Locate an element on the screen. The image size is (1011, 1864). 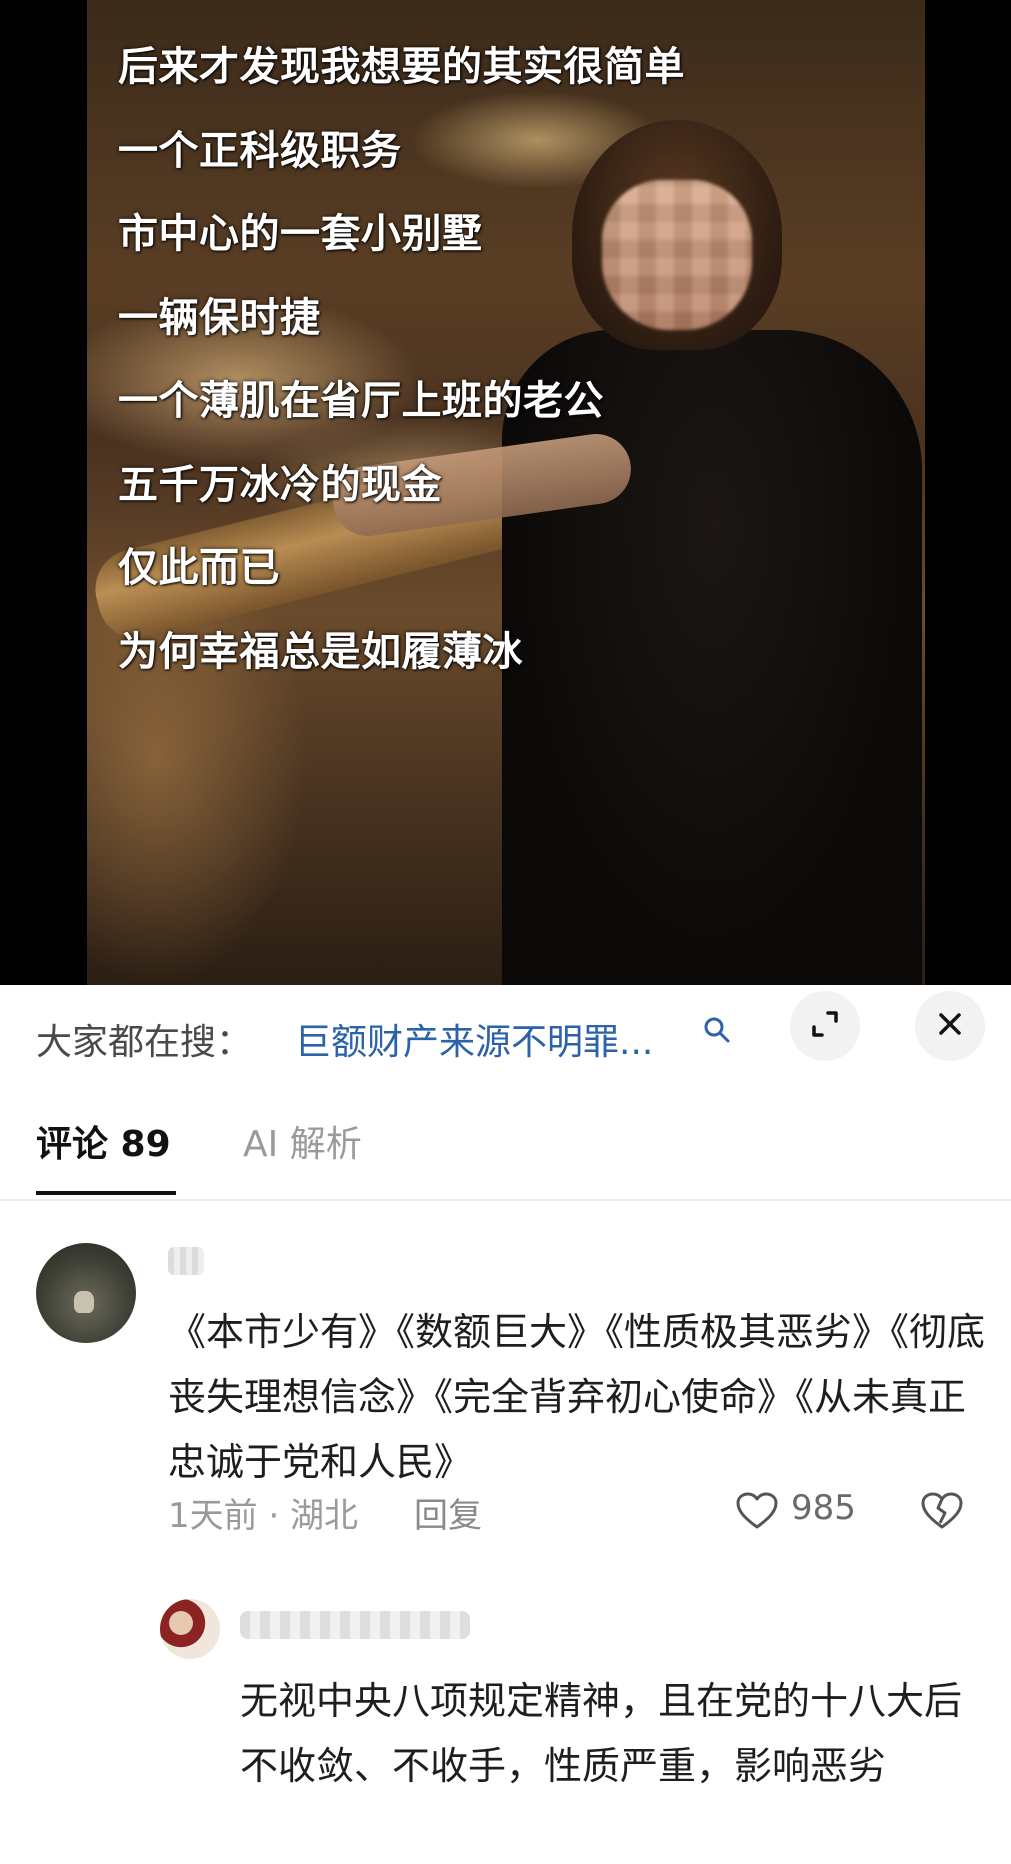
broken-heart-icon is located at coordinates (942, 1511).